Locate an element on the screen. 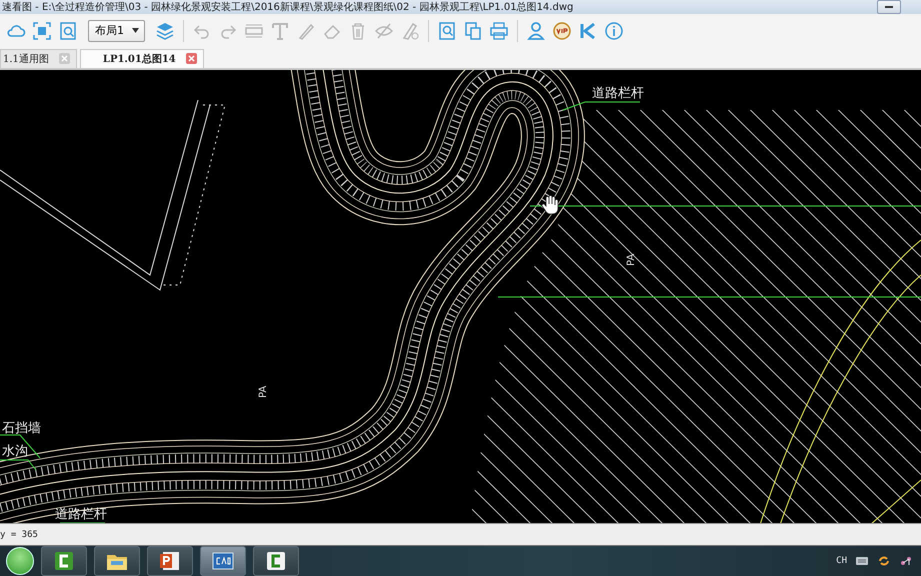  window-title: 速看图 - E:\全过程造价管理\03 - 园林绿化景观安装工程\2016新课程\景观绿化课程图纸\02 - 园林景观工程\LP1.01总图14.dwg is located at coordinates (288, 7).